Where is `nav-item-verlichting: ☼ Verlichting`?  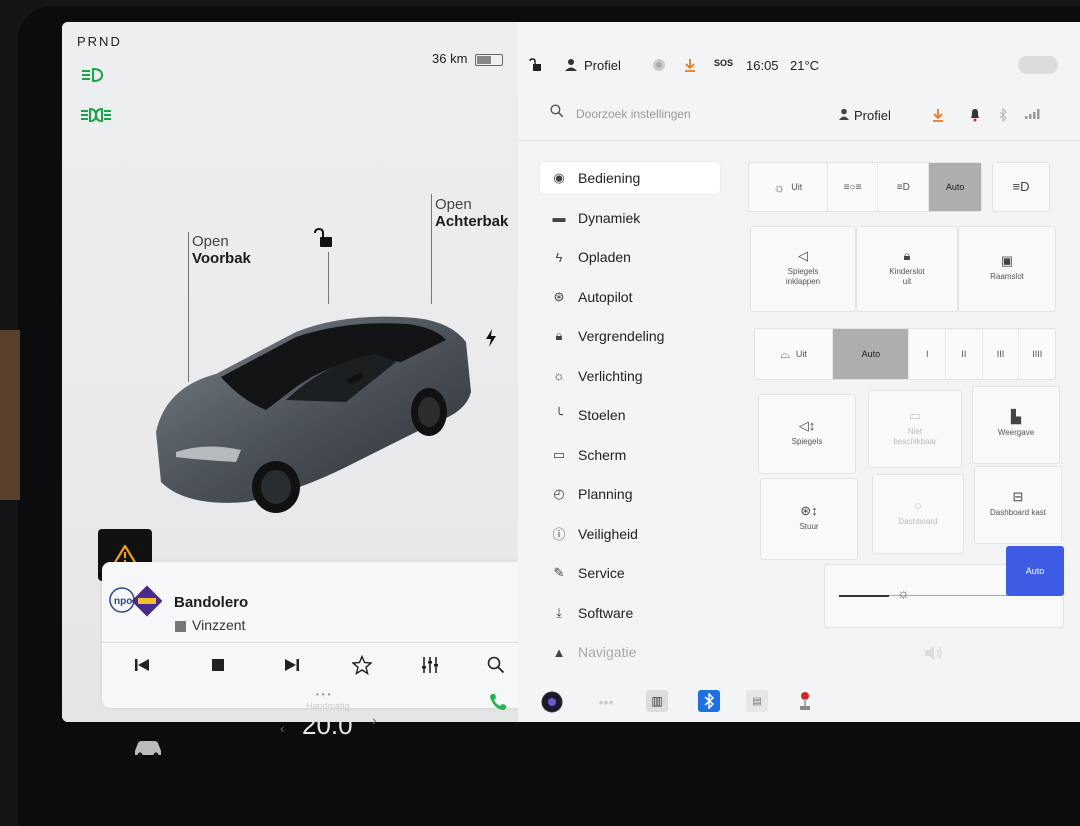 nav-item-verlichting: ☼ Verlichting is located at coordinates (630, 376).